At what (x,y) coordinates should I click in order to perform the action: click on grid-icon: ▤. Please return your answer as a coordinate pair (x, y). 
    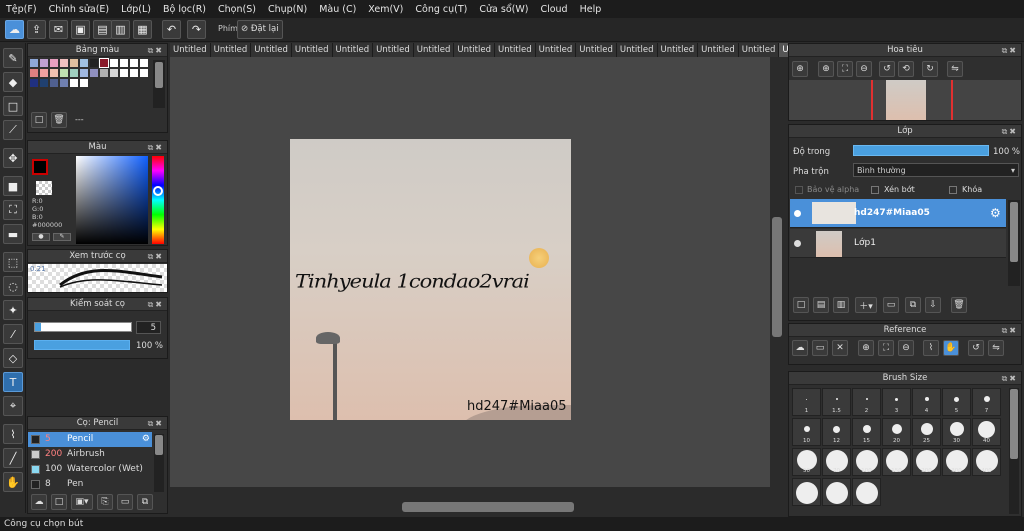
    Looking at the image, I should click on (102, 29).